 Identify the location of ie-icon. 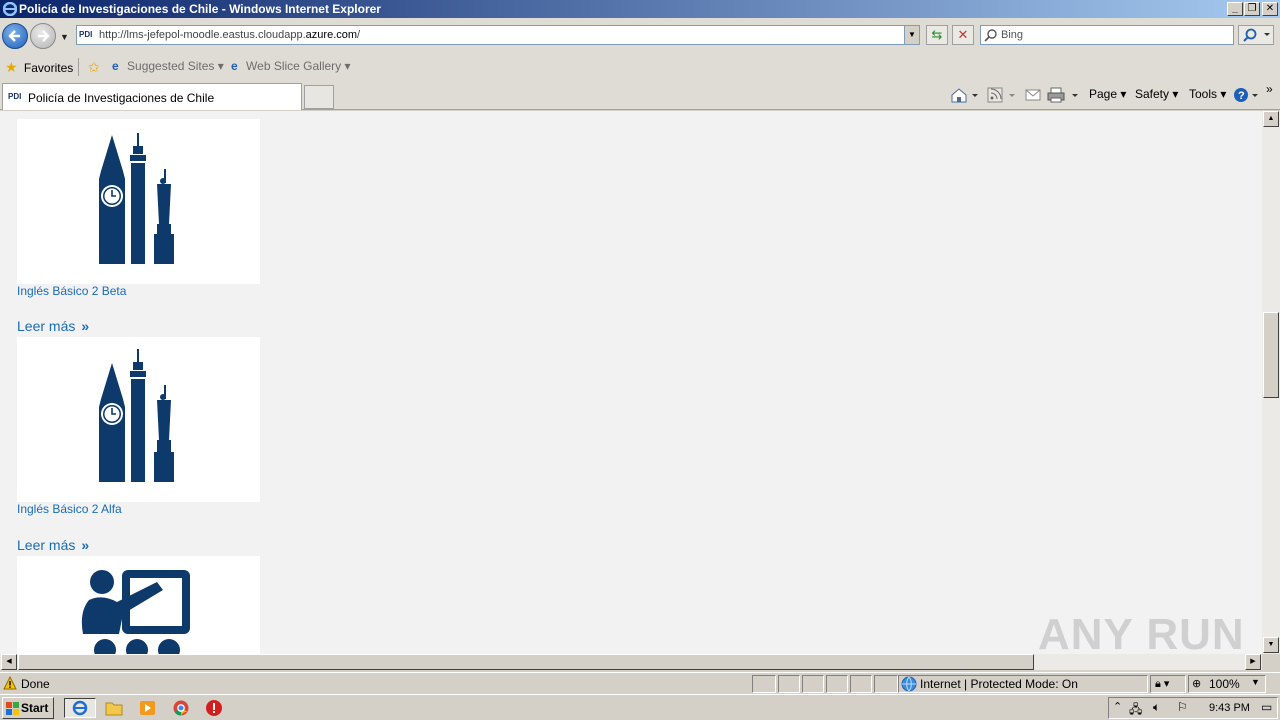
(80, 708).